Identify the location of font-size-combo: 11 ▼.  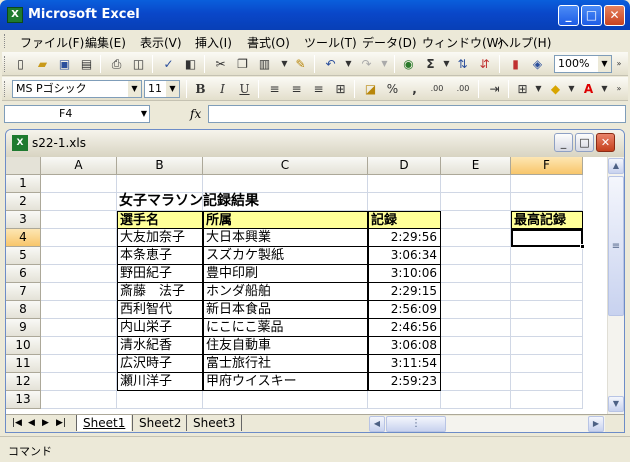
(162, 89).